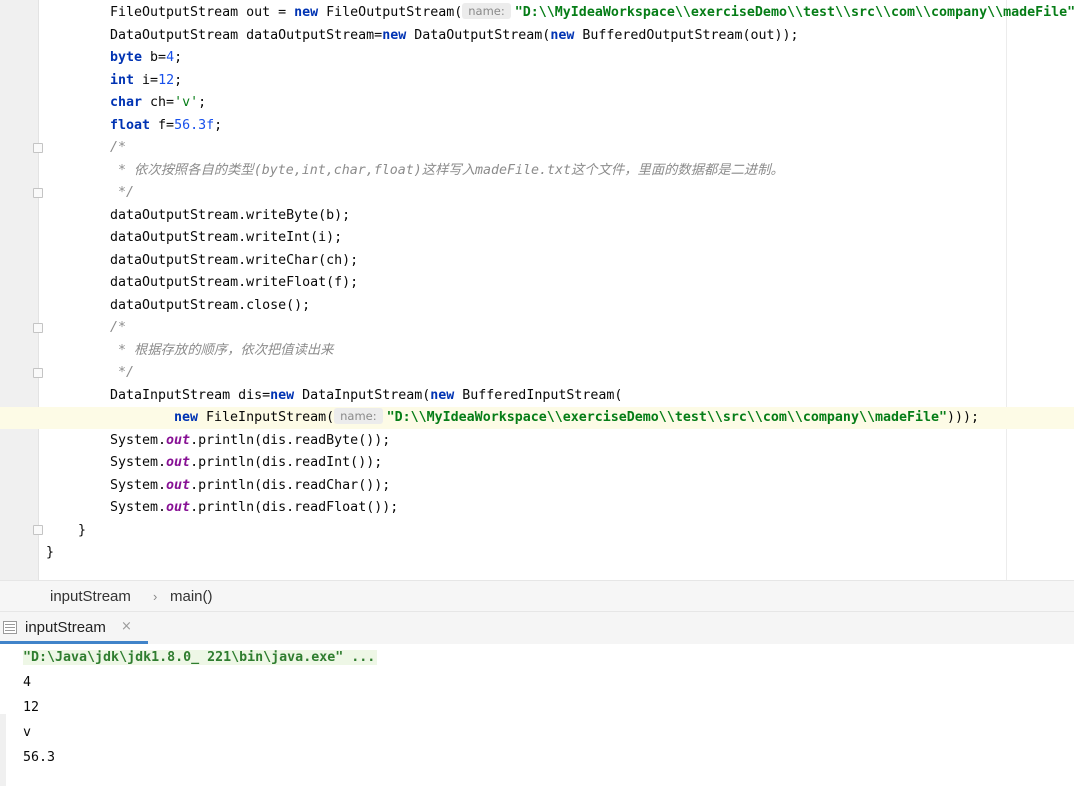 This screenshot has height=786, width=1074. I want to click on code-line: System.out.println(dis.readFloat());, so click(254, 508).